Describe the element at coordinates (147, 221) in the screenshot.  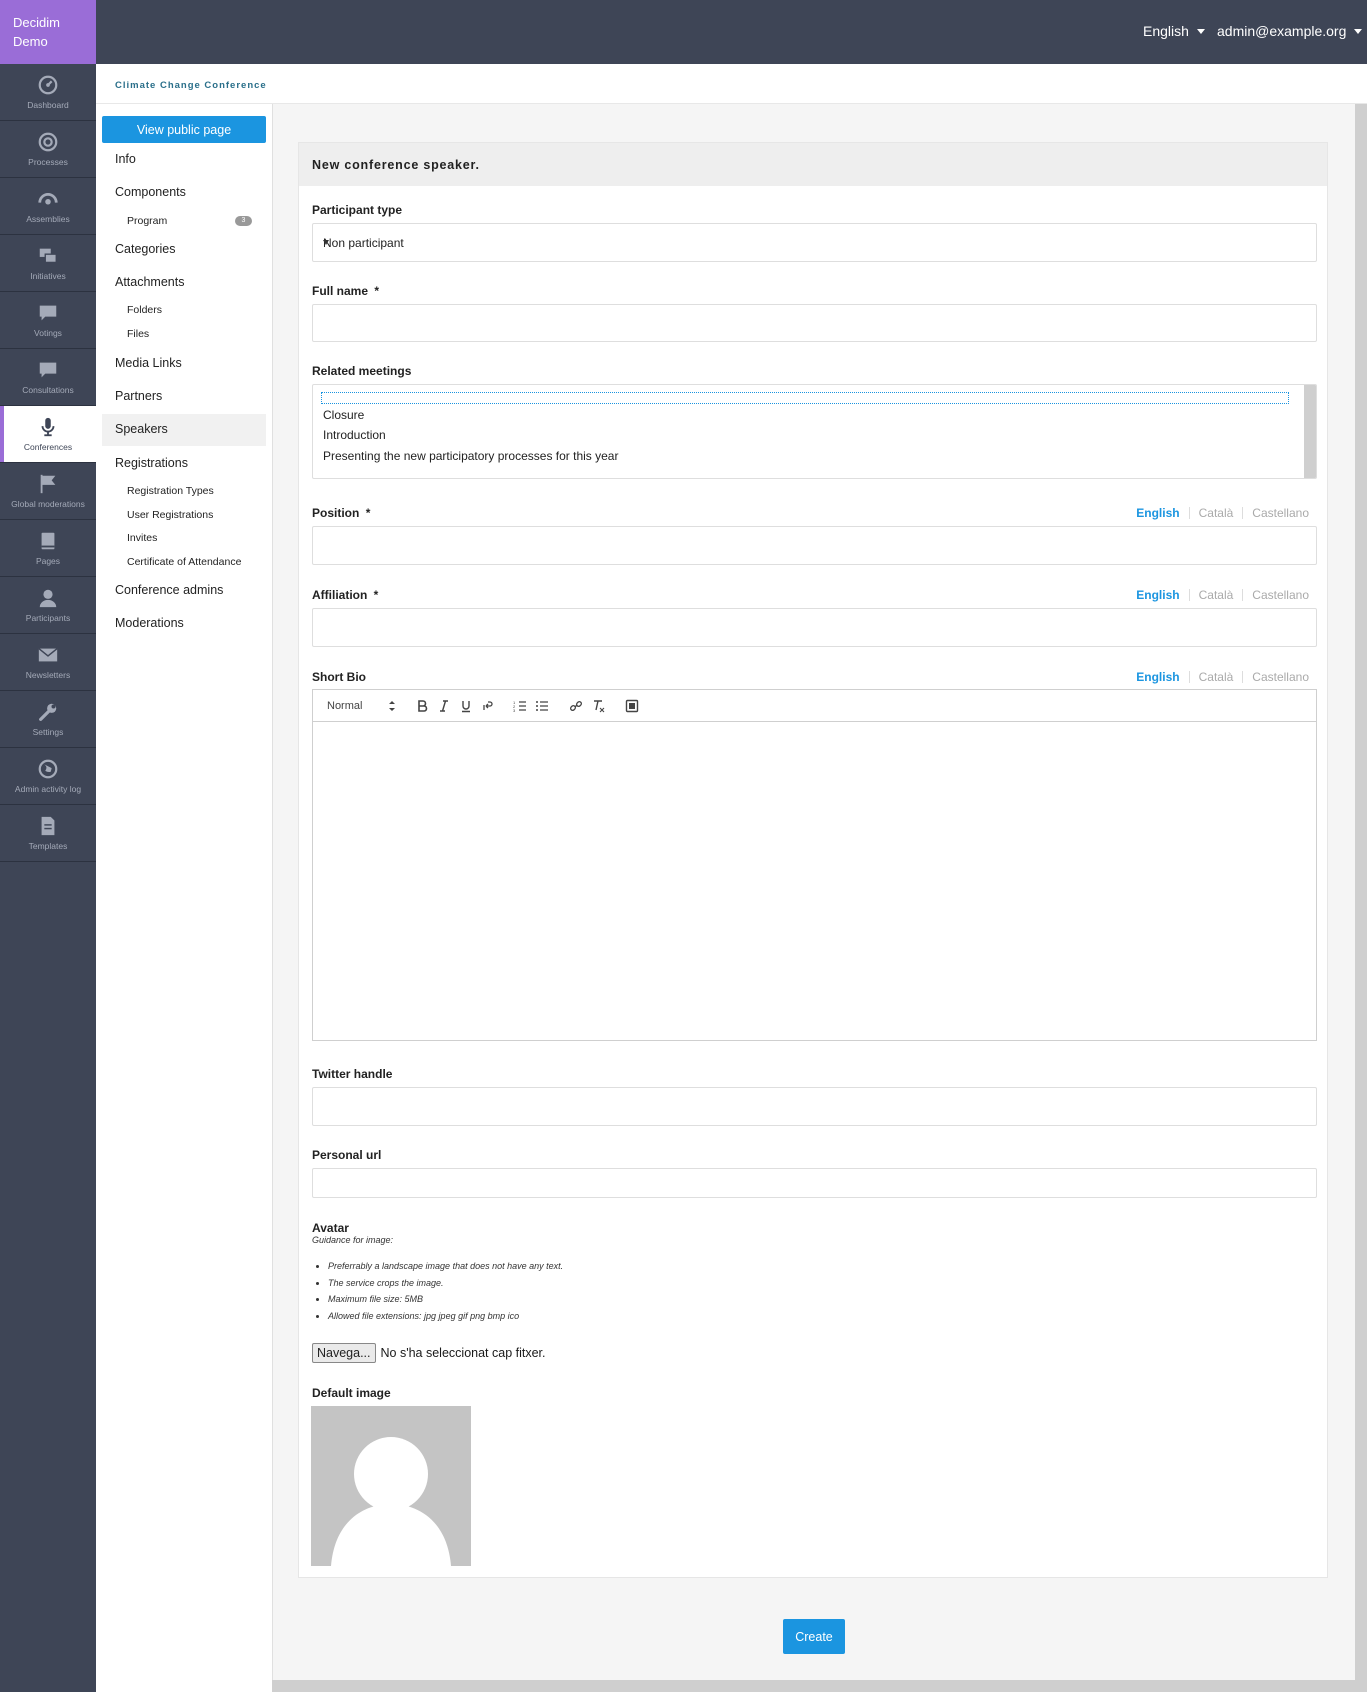
I see `sidebar-item-program: Program` at that location.